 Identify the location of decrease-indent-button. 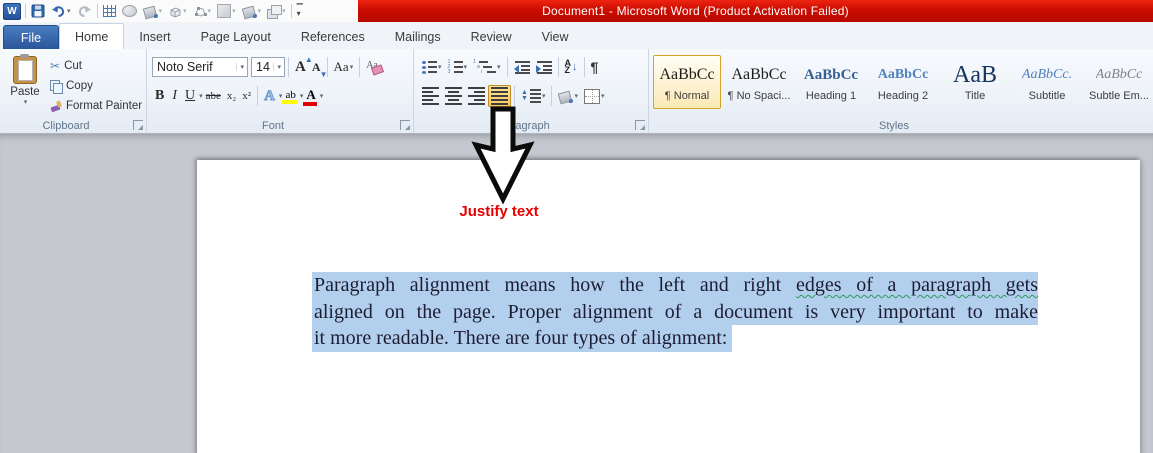
(522, 67).